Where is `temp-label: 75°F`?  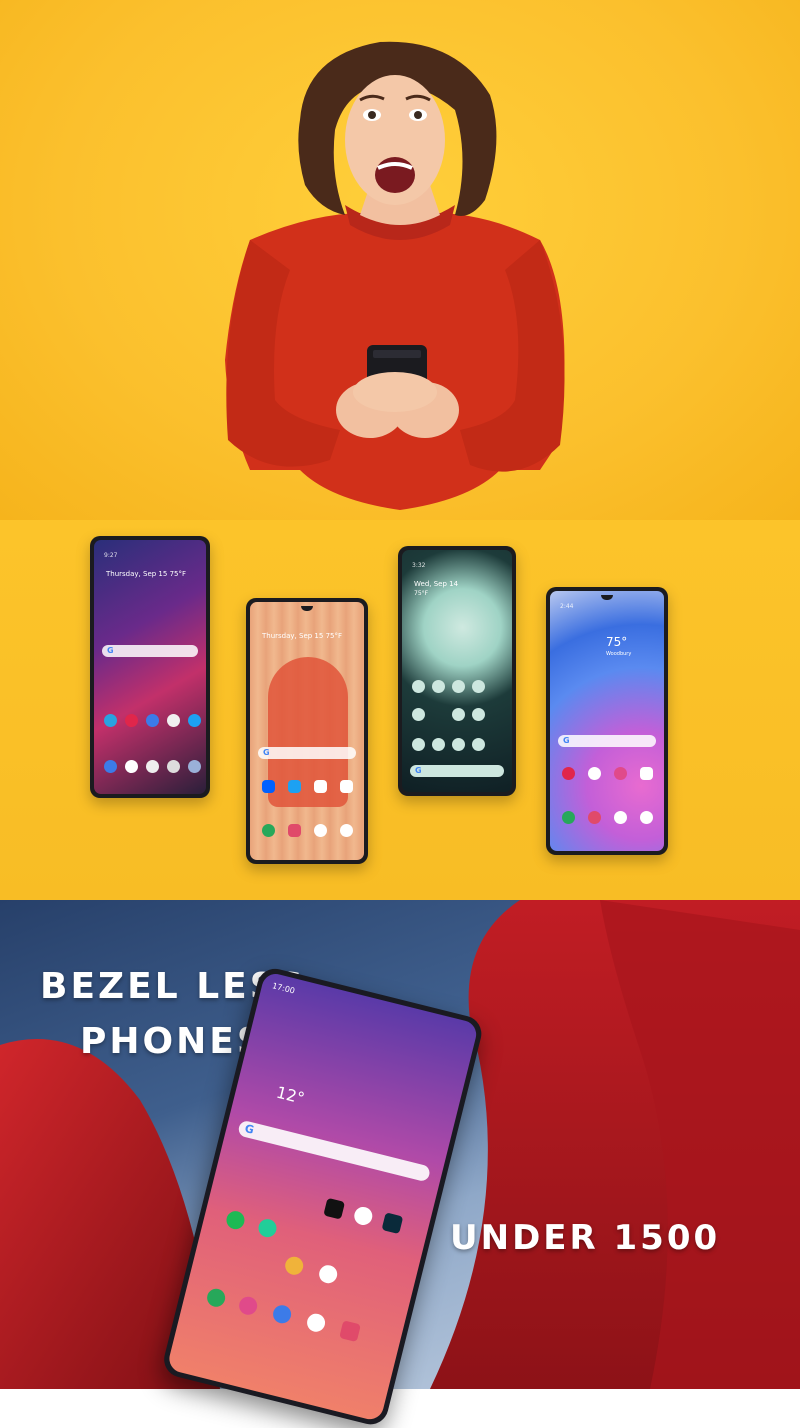 temp-label: 75°F is located at coordinates (421, 593).